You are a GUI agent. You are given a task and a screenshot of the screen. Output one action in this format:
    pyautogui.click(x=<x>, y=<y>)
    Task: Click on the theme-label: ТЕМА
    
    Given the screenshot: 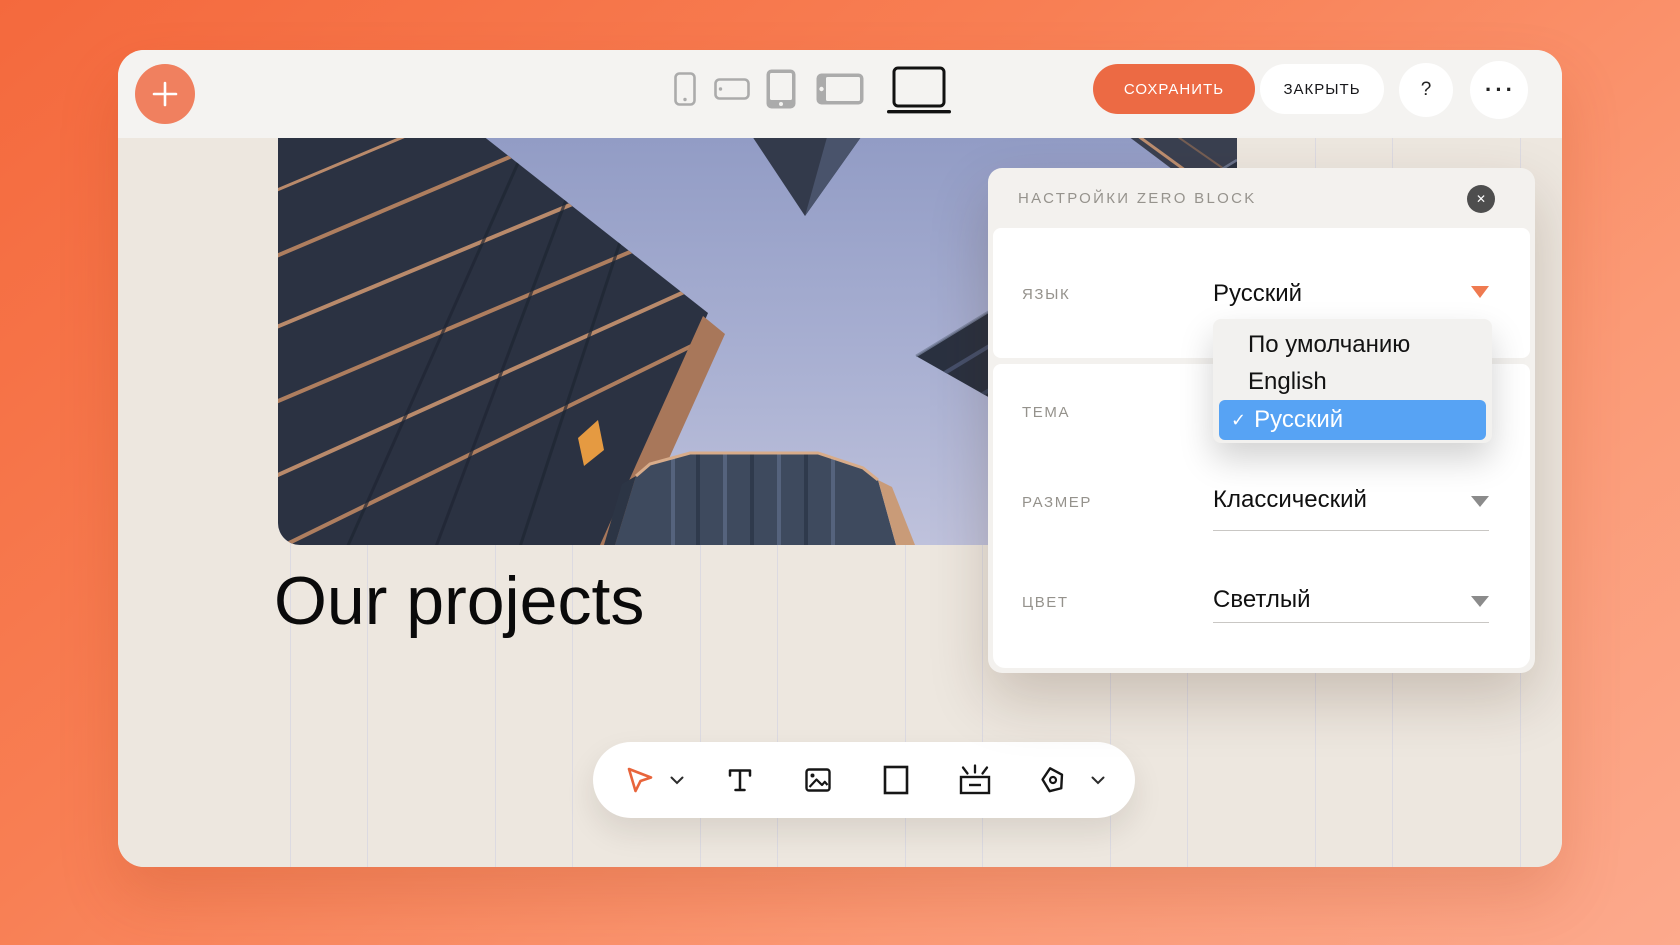 What is the action you would take?
    pyautogui.click(x=1046, y=412)
    